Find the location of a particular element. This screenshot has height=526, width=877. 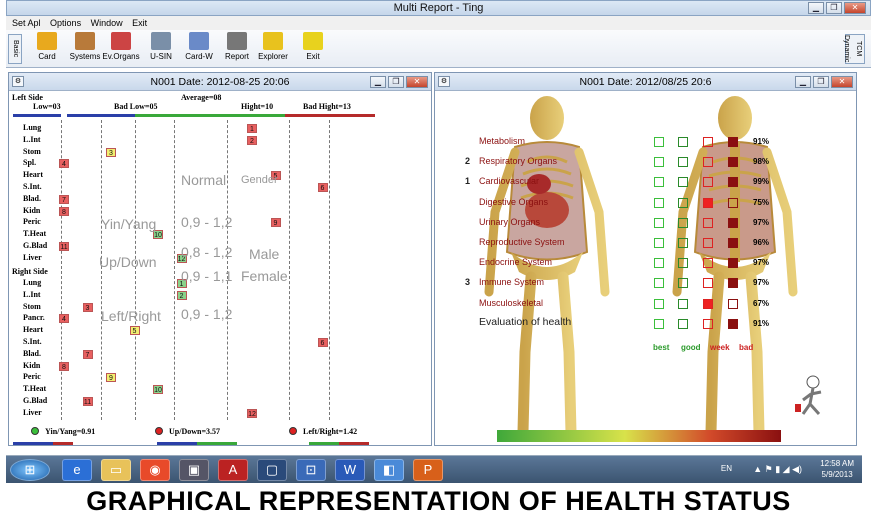

close-button: ✕ is located at coordinates (855, 8).